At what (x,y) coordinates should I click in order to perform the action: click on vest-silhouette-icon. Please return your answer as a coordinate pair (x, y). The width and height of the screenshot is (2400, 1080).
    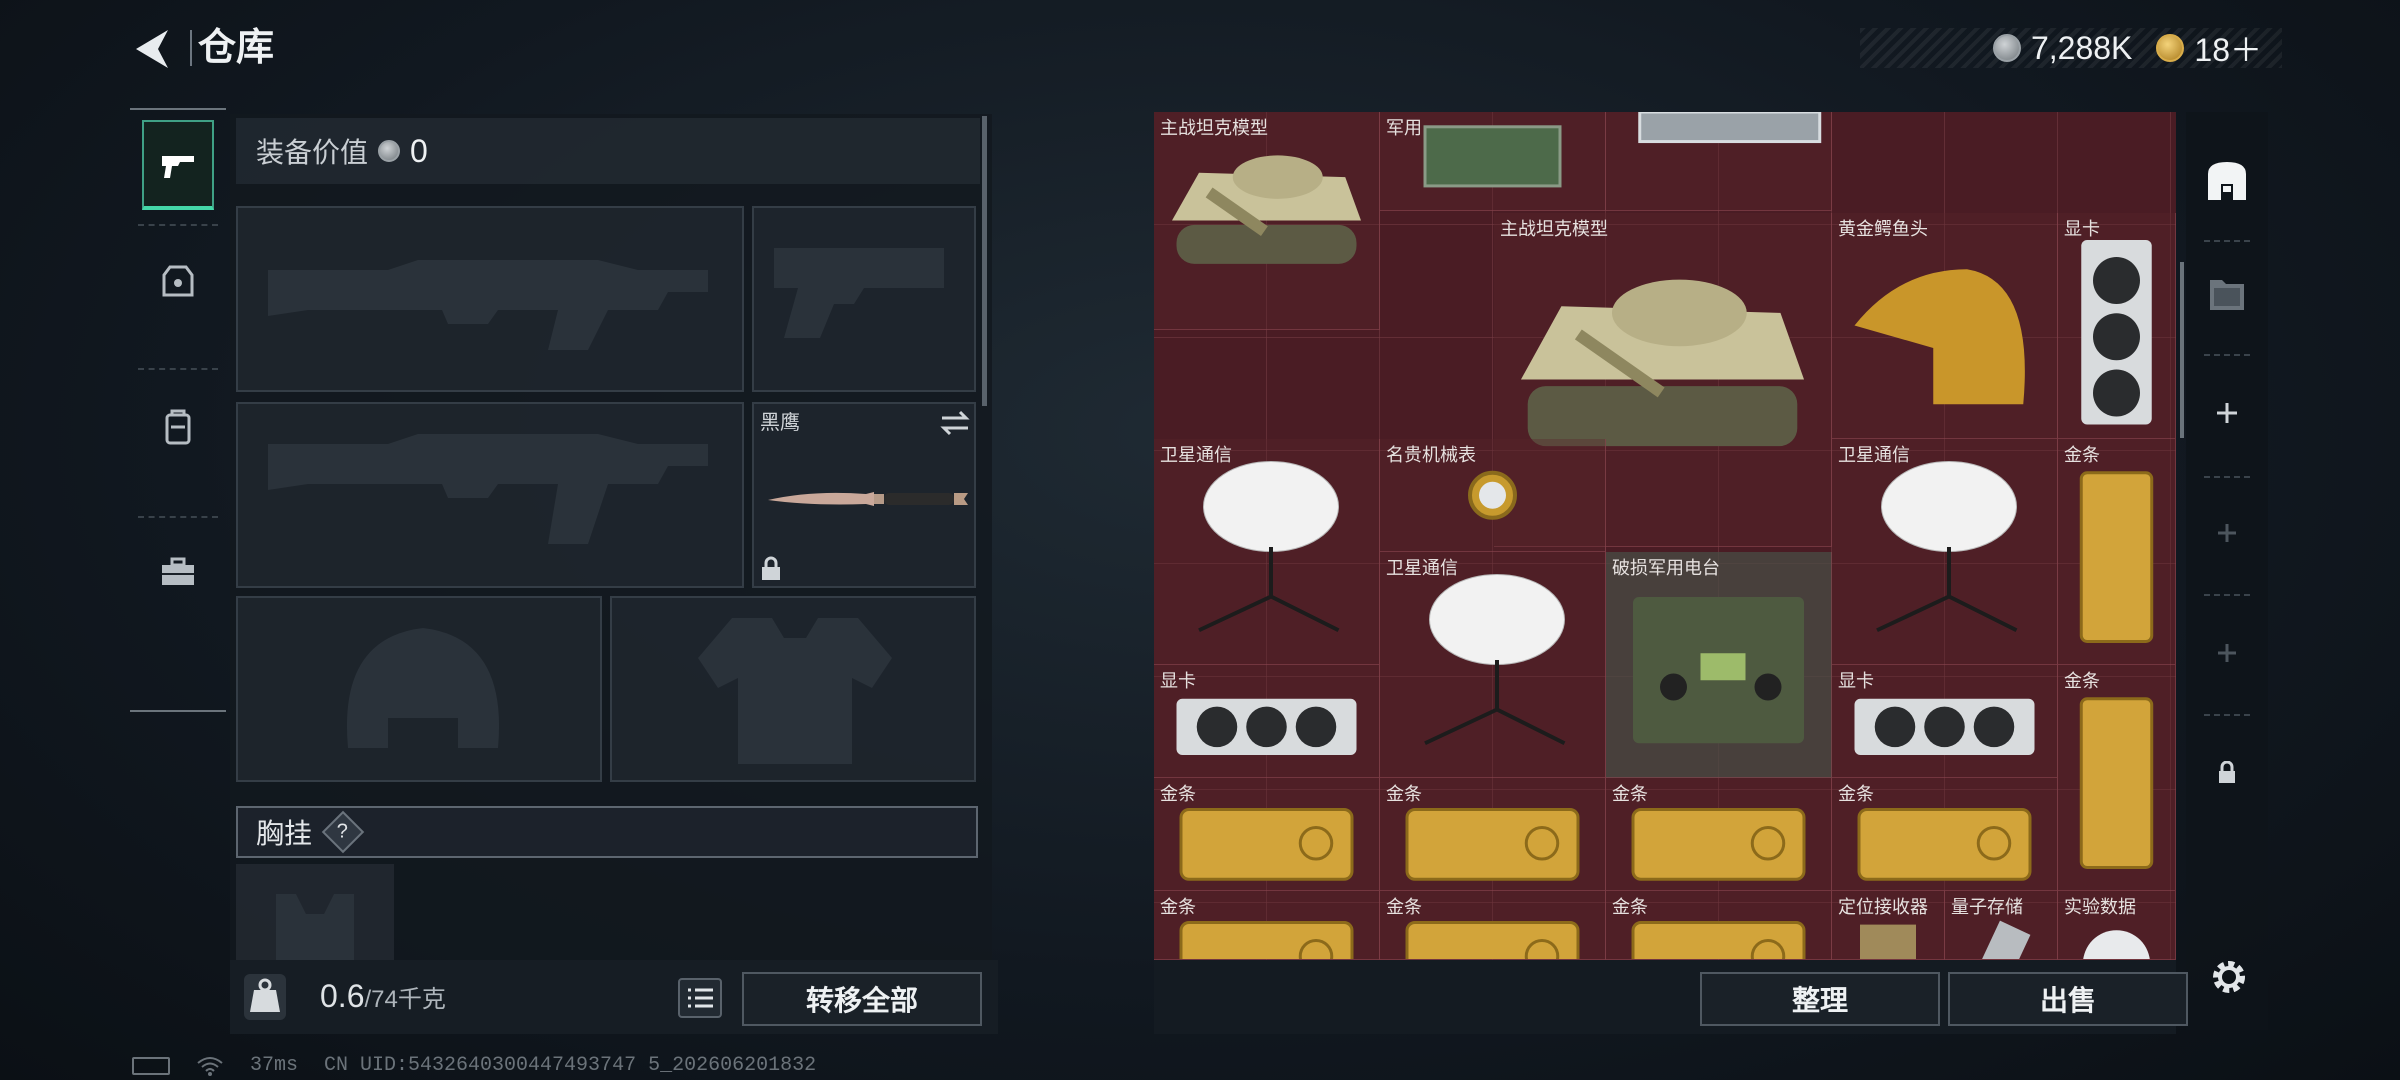
    Looking at the image, I should click on (795, 691).